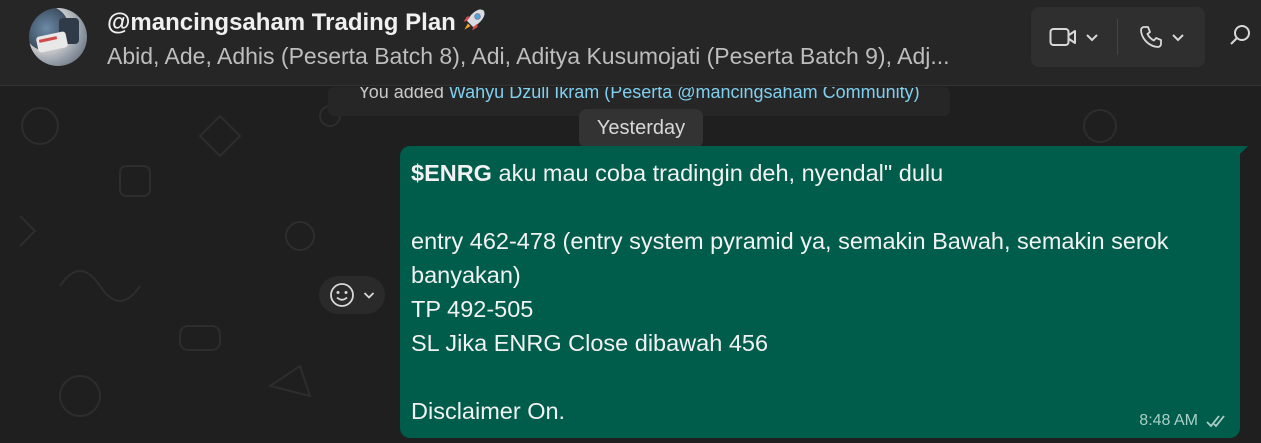 This screenshot has height=443, width=1261. I want to click on message-meta: 8:48 AM, so click(1183, 421).